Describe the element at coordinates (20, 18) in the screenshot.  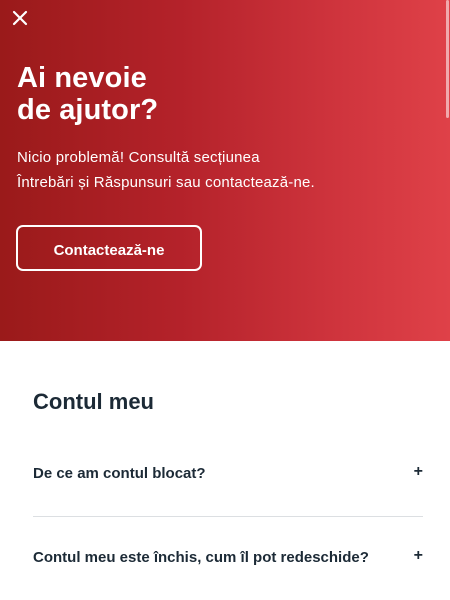
I see `close-icon` at that location.